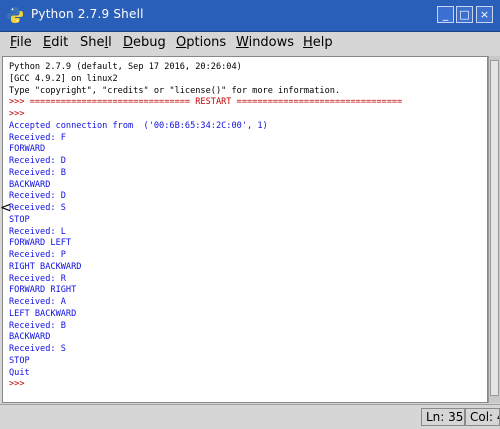  What do you see at coordinates (443, 417) in the screenshot?
I see `line-indicator: Ln: 35` at bounding box center [443, 417].